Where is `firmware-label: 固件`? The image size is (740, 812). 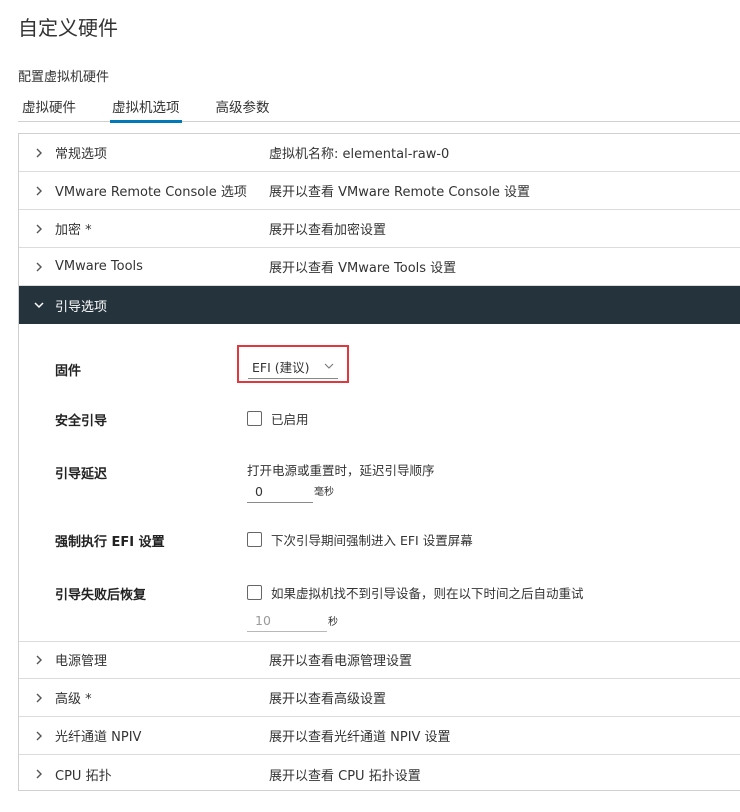 firmware-label: 固件 is located at coordinates (68, 371).